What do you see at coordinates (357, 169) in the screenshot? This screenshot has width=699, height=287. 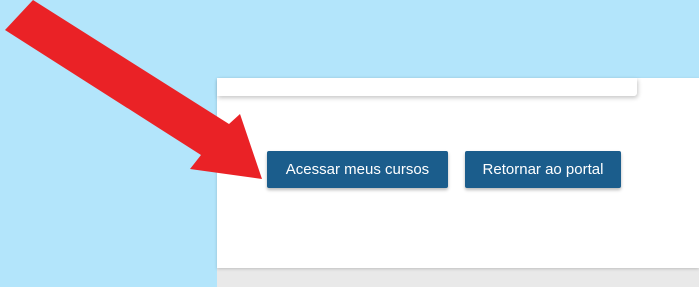 I see `access-my-courses-button: Acessar meus cursos` at bounding box center [357, 169].